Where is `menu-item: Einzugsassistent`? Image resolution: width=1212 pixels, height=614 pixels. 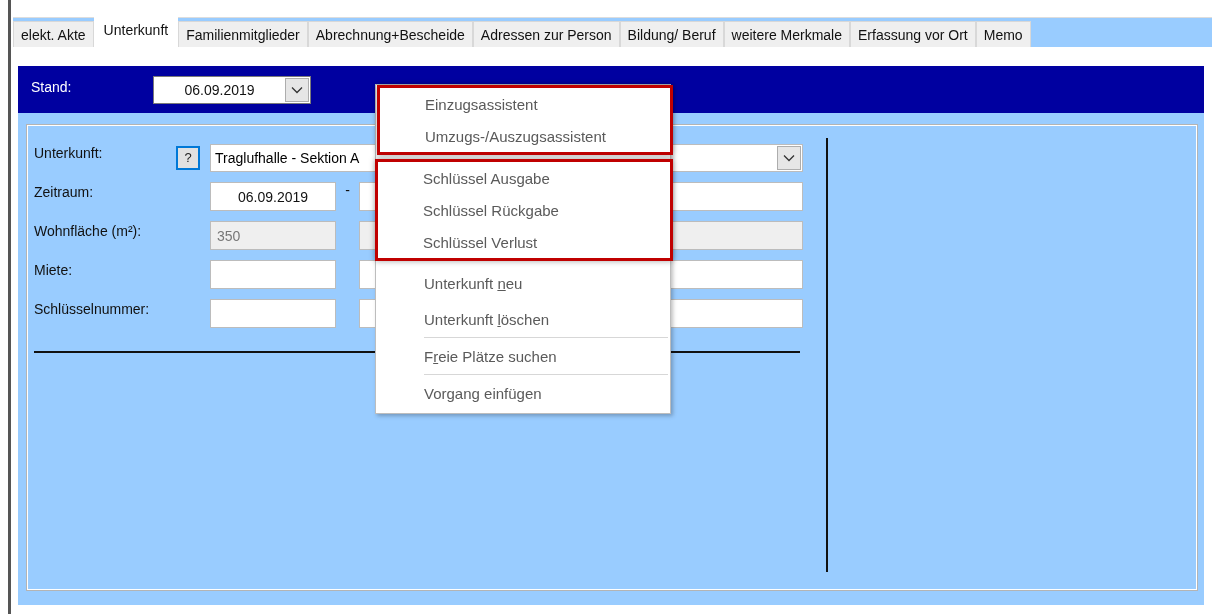 menu-item: Einzugsassistent is located at coordinates (525, 104).